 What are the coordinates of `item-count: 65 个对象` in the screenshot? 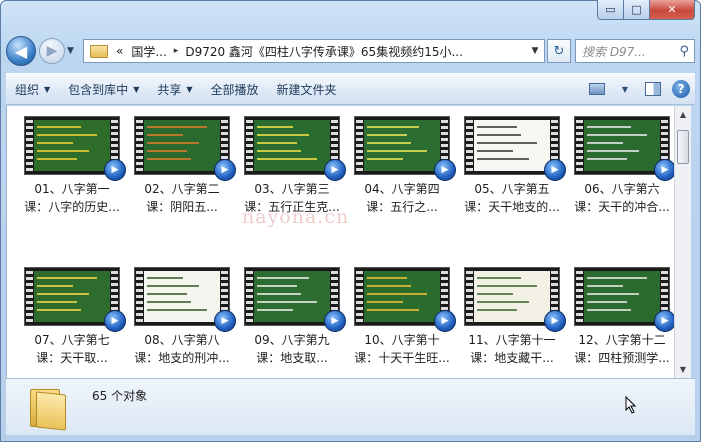 It's located at (120, 396).